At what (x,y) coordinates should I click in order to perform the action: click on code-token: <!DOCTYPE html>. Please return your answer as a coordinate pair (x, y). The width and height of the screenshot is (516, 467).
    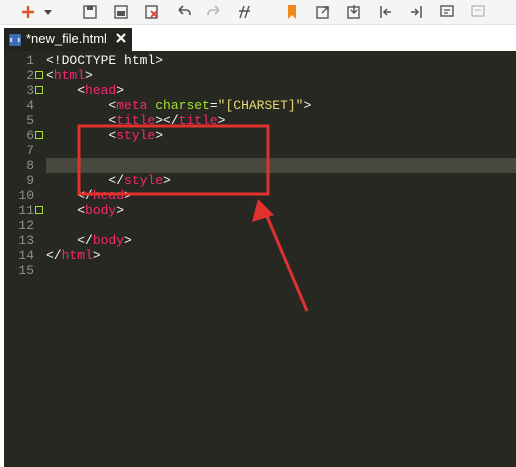
    Looking at the image, I should click on (105, 60).